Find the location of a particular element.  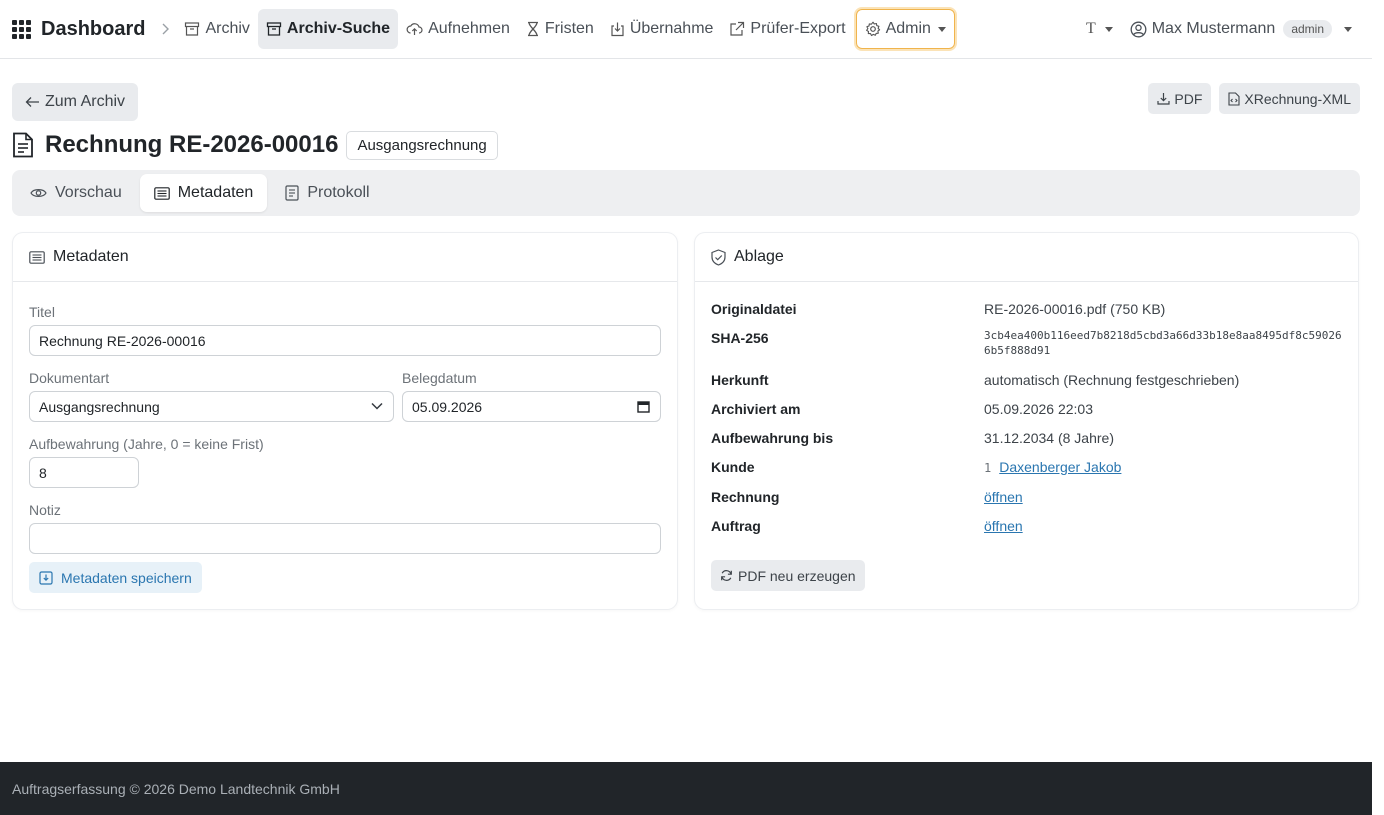

title-input-value: Rechnung RE-2026-00016 is located at coordinates (122, 340).